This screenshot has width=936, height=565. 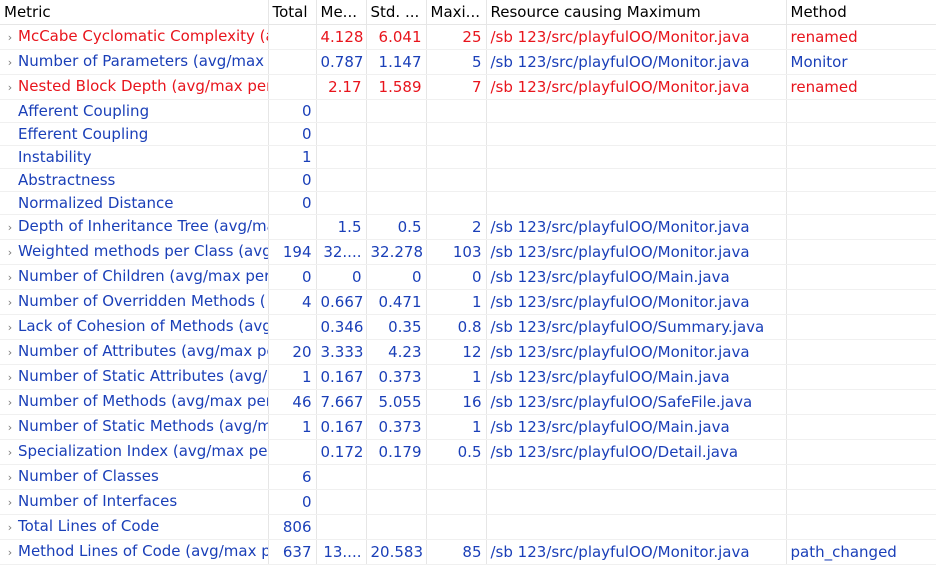 What do you see at coordinates (341, 277) in the screenshot?
I see `mean-cell: 0` at bounding box center [341, 277].